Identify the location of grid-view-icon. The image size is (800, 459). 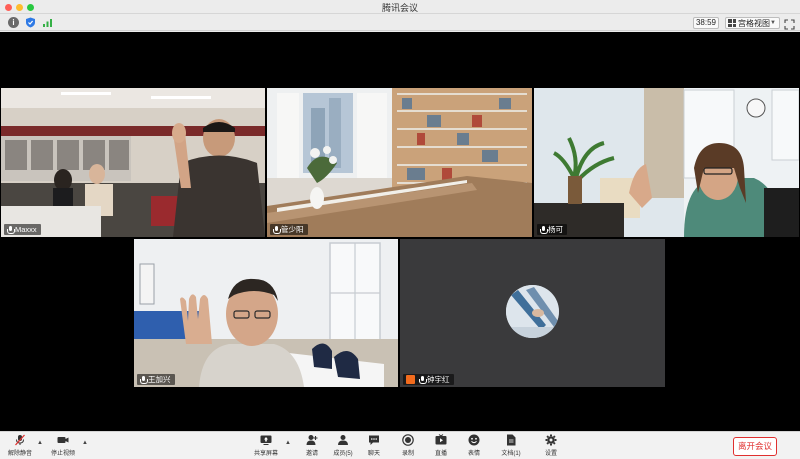
(732, 23).